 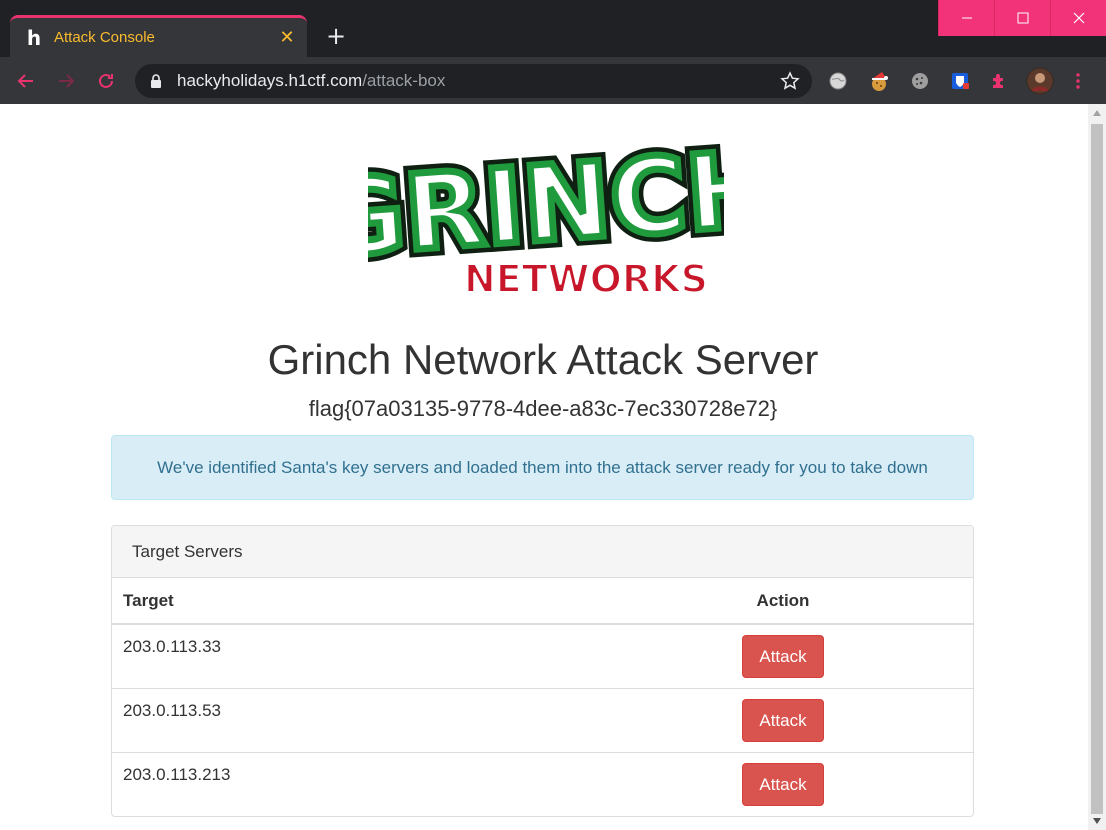 I want to click on minimize-button, so click(x=966, y=18).